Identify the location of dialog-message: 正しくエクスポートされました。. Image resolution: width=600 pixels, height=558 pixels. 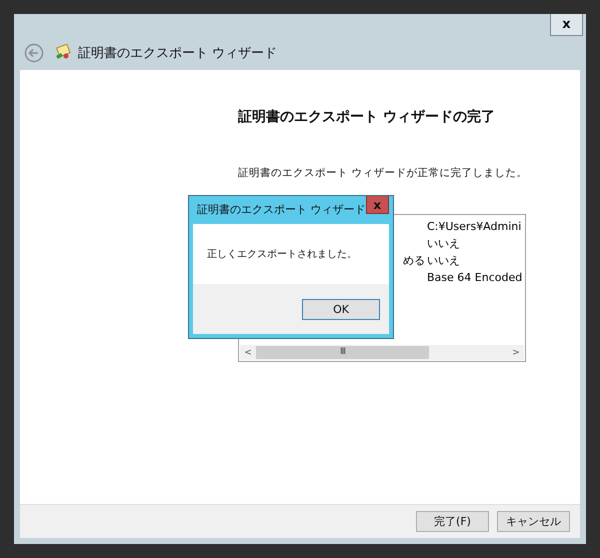
(282, 254).